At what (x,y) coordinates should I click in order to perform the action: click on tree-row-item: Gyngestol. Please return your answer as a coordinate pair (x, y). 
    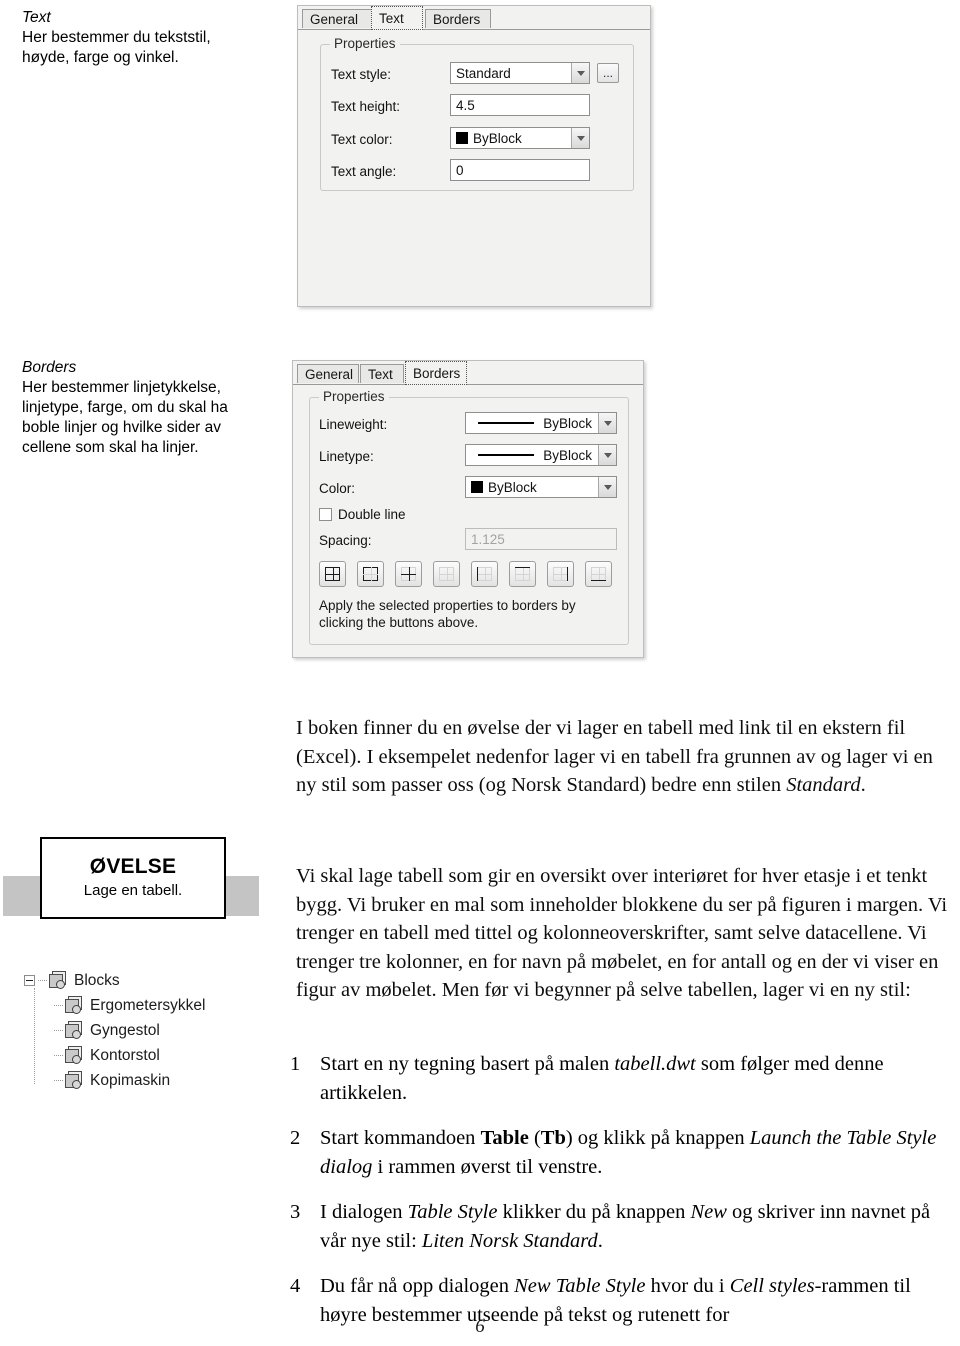
    Looking at the image, I should click on (159, 1030).